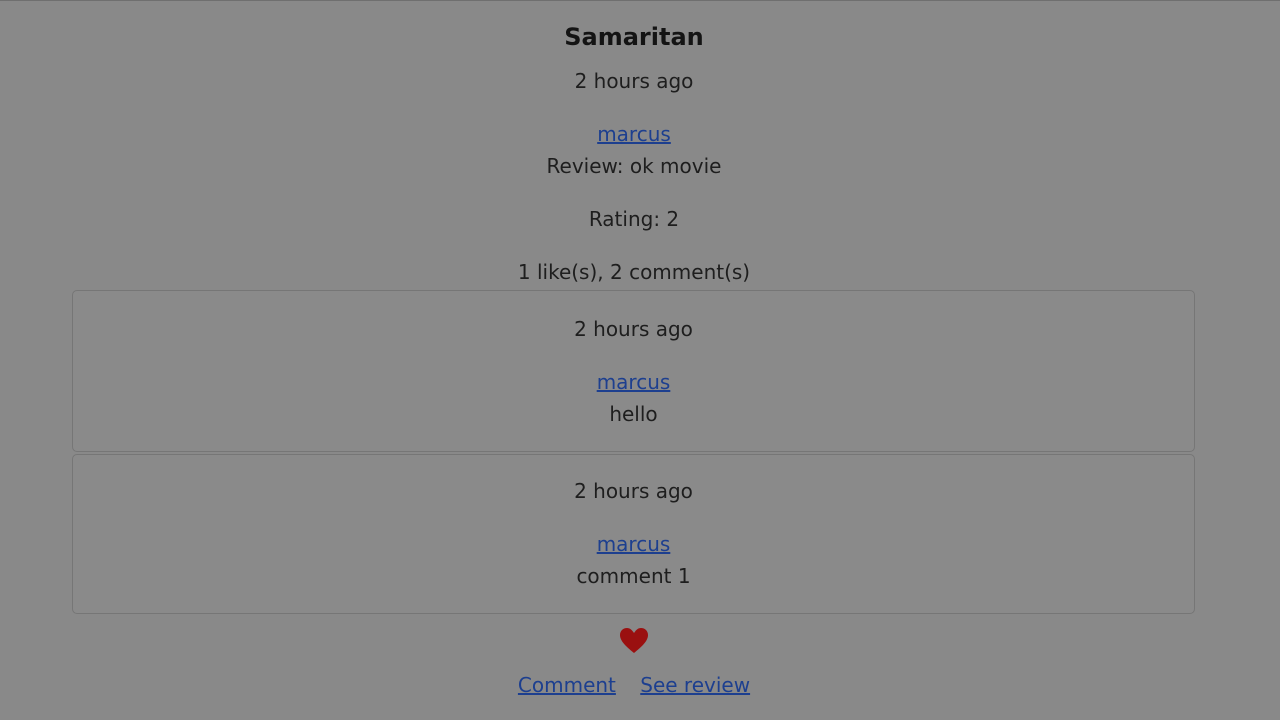  Describe the element at coordinates (634, 81) in the screenshot. I see `review-time: 2 hours ago` at that location.